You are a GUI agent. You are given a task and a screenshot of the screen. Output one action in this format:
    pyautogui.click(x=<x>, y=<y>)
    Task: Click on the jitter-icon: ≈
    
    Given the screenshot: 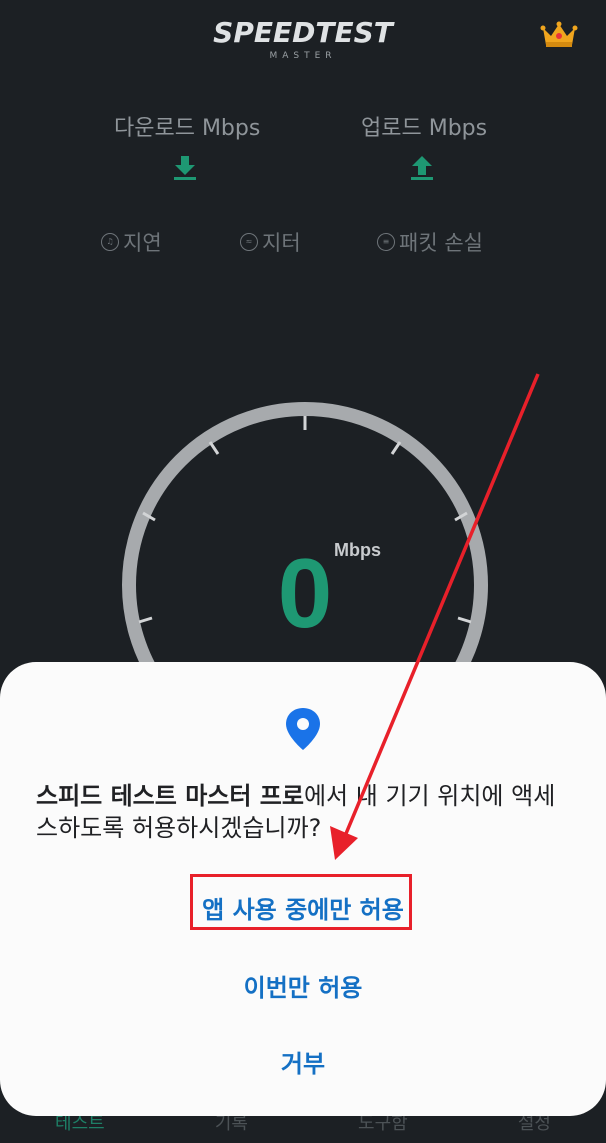 What is the action you would take?
    pyautogui.click(x=249, y=242)
    